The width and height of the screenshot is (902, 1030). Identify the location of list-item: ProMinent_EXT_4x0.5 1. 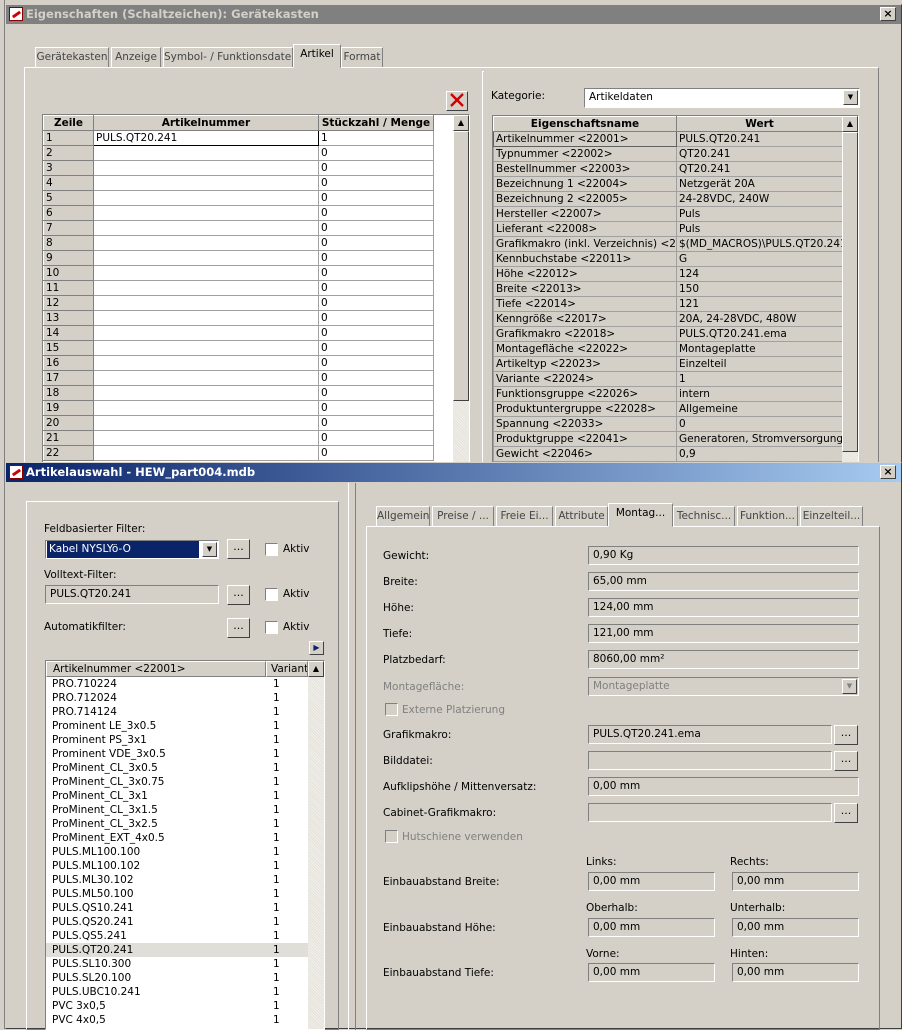
(177, 838).